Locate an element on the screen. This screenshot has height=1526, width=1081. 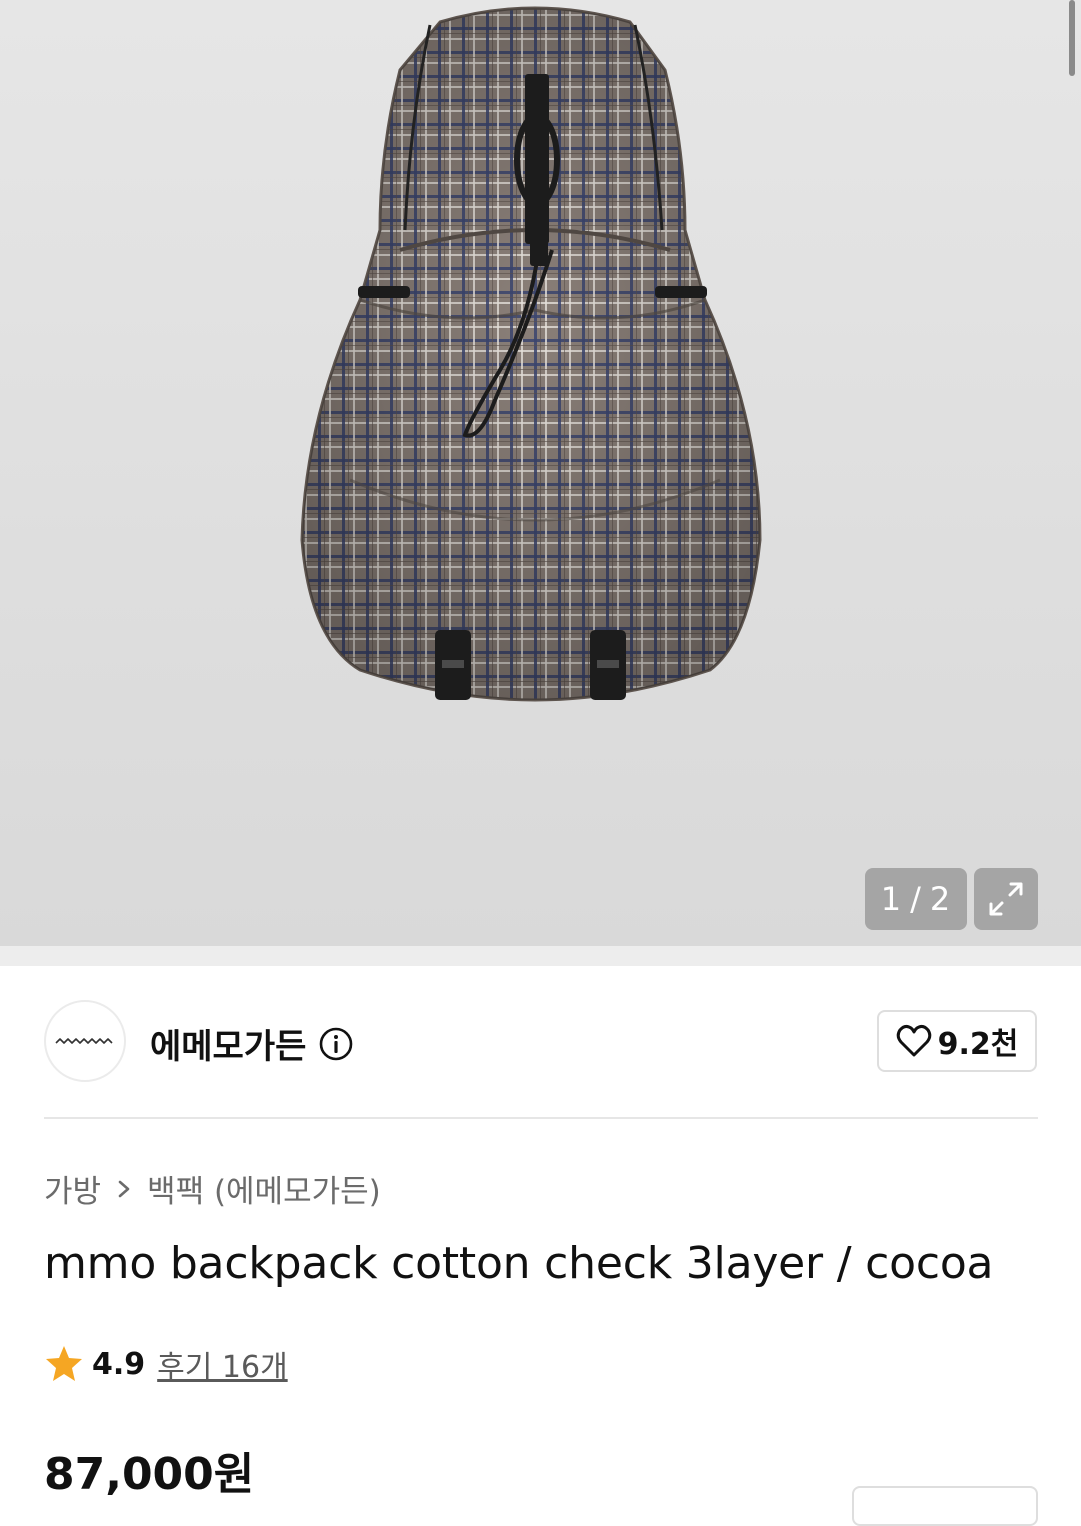
brand-name-link: 에메모가든 is located at coordinates (252, 1043).